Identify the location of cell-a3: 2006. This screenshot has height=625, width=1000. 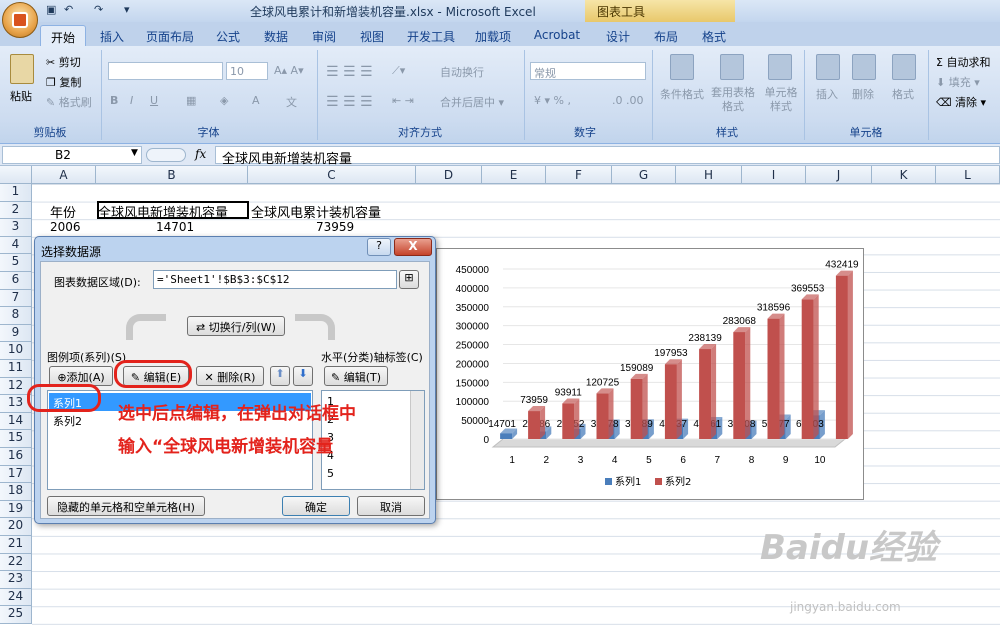
(65, 227).